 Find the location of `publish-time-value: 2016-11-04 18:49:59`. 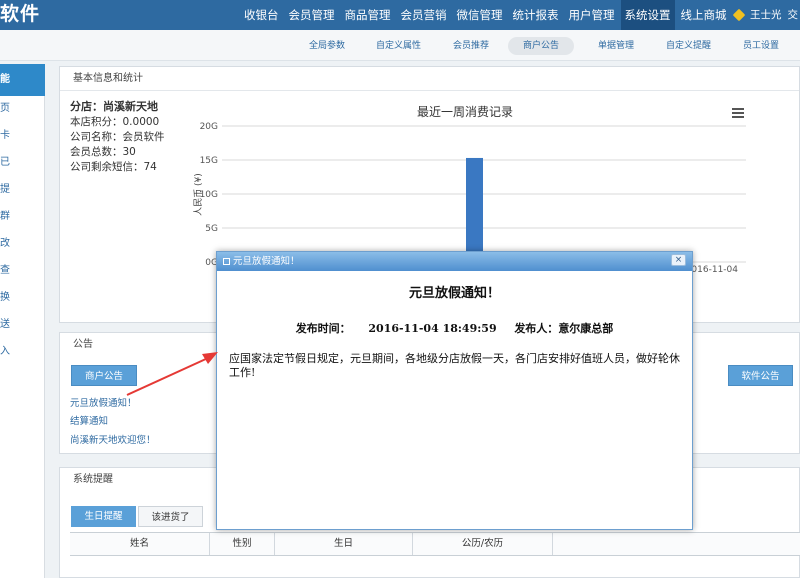

publish-time-value: 2016-11-04 18:49:59 is located at coordinates (432, 328).